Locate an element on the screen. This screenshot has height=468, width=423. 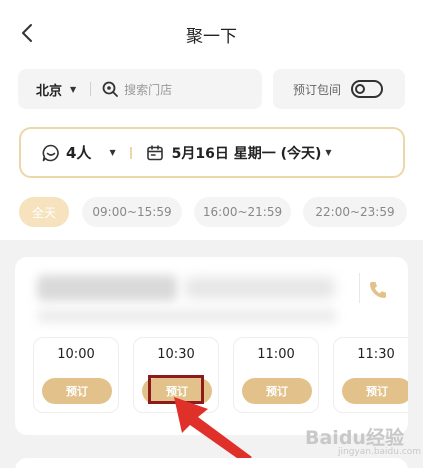
slot-time: 11:00 is located at coordinates (276, 354).